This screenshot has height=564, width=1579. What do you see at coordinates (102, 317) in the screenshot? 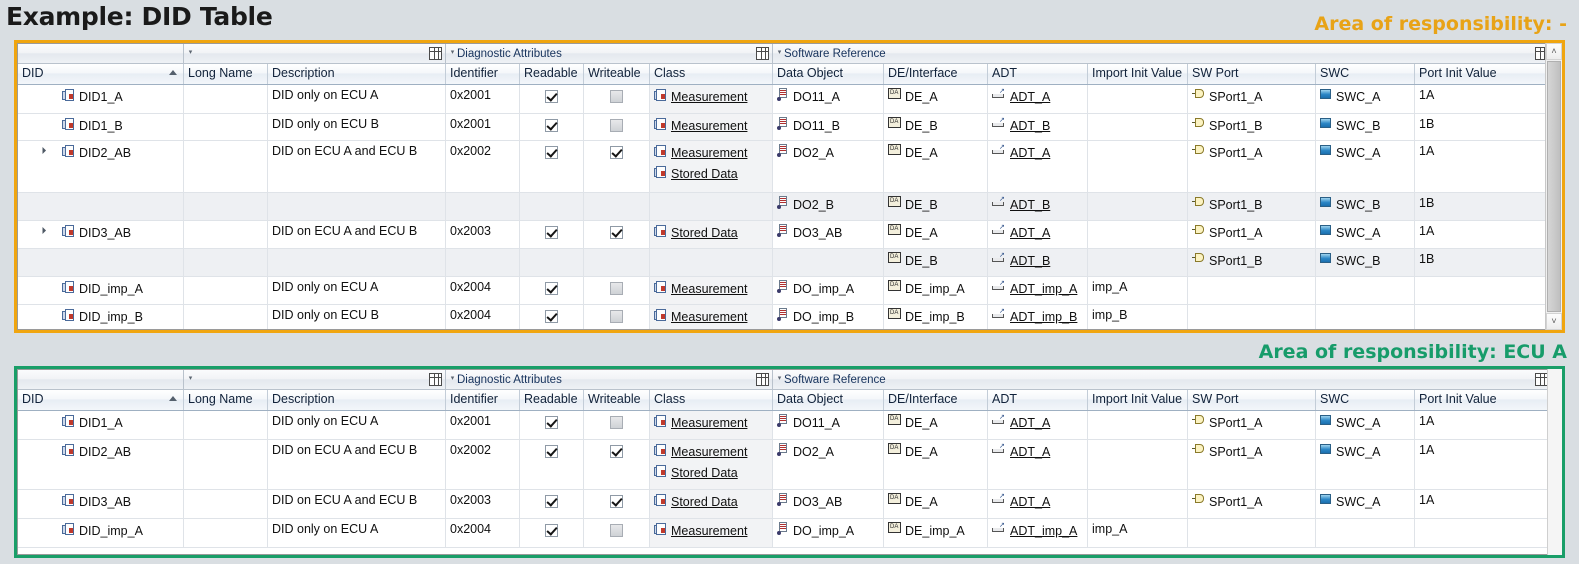
I see `did-entry: DID_imp_B` at bounding box center [102, 317].